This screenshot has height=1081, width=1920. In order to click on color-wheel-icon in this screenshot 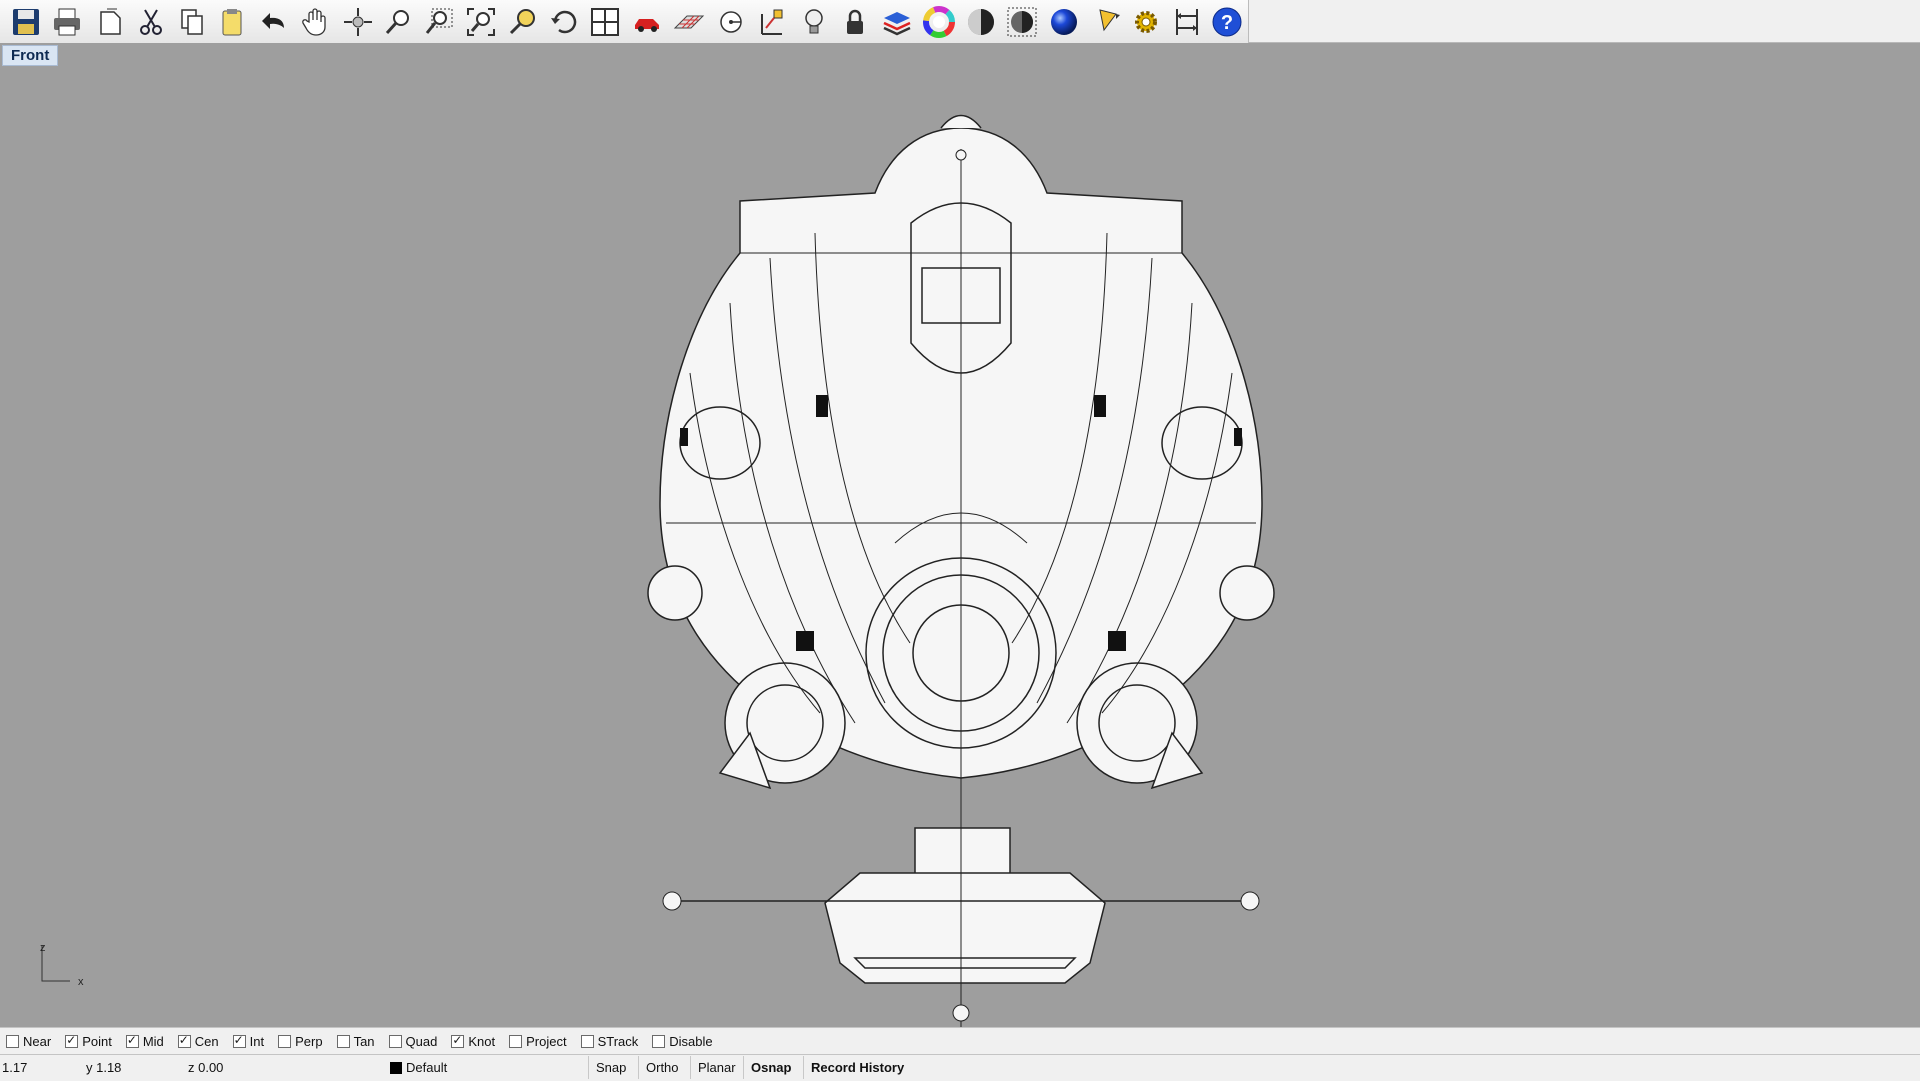, I will do `click(939, 22)`.